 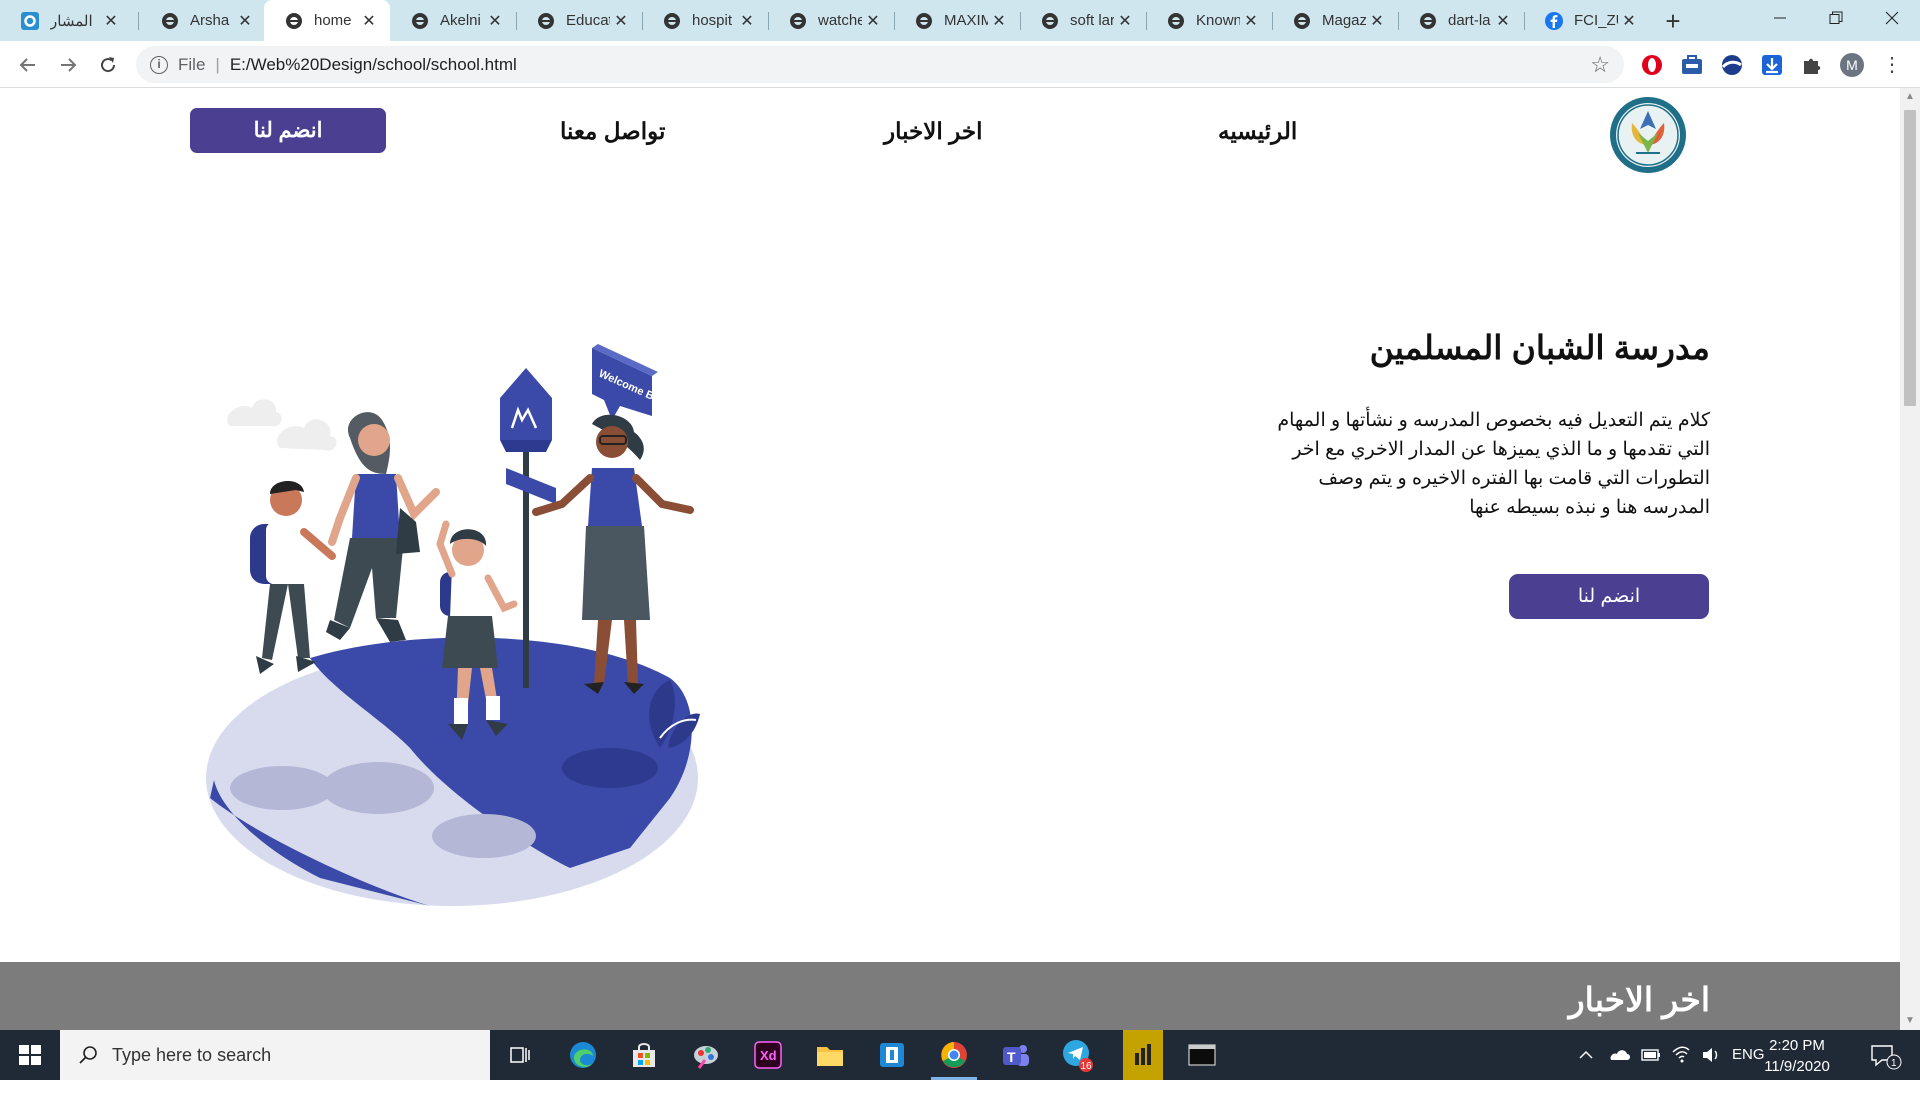 I want to click on show-hidden-icons, so click(x=1586, y=1055).